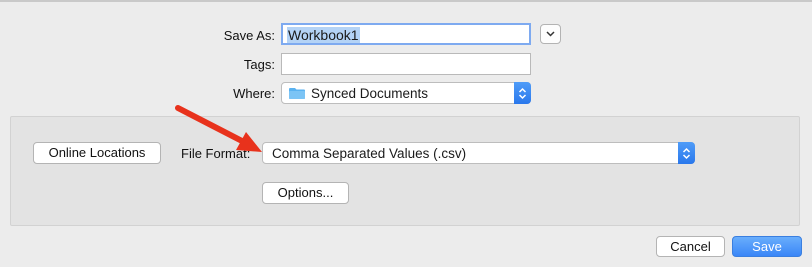 This screenshot has height=267, width=812. Describe the element at coordinates (254, 93) in the screenshot. I see `where-label: Where:` at that location.